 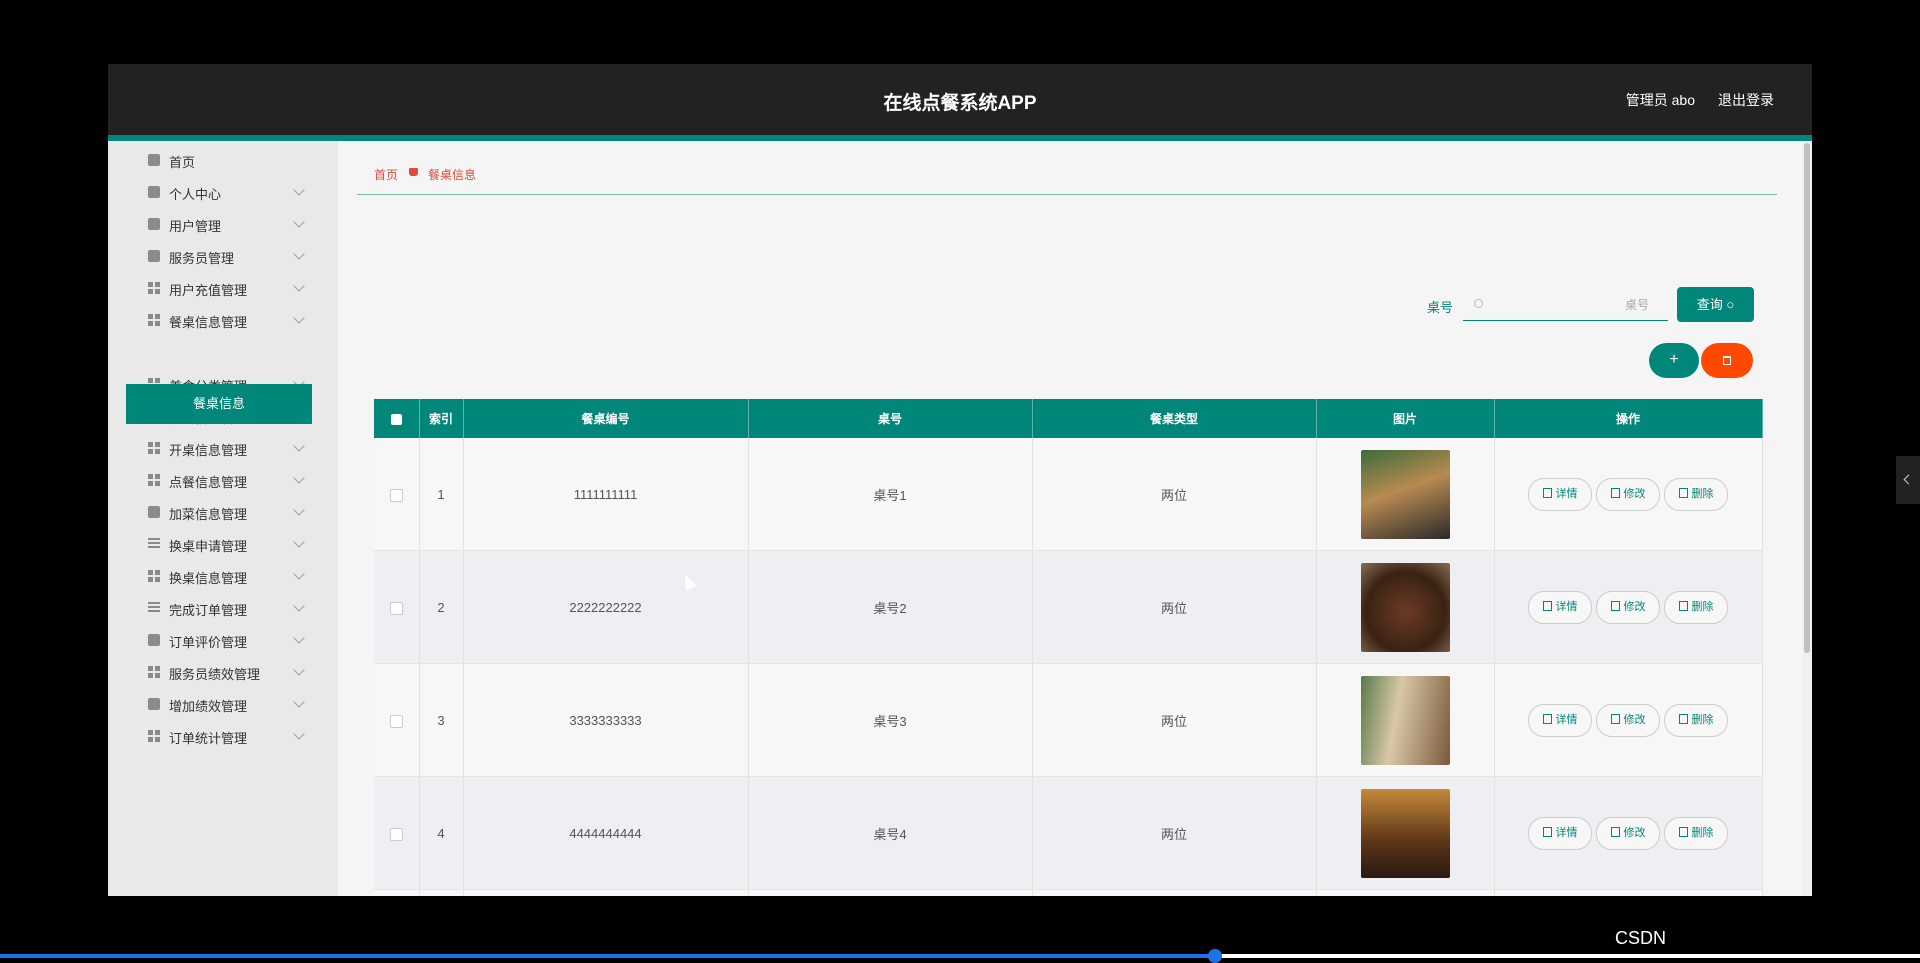 I want to click on sidebar-item-label: 用户管理, so click(x=195, y=226).